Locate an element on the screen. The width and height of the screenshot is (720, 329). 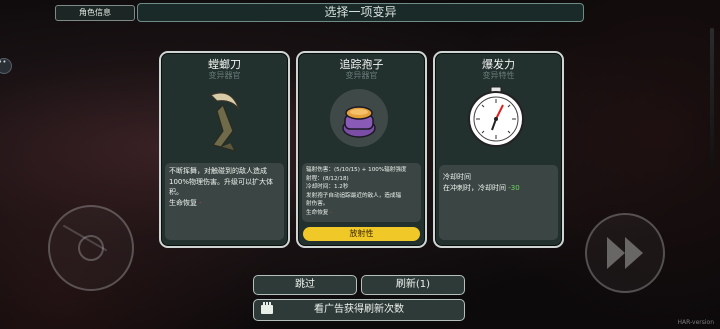
skip-button: 跳过 is located at coordinates (305, 285).